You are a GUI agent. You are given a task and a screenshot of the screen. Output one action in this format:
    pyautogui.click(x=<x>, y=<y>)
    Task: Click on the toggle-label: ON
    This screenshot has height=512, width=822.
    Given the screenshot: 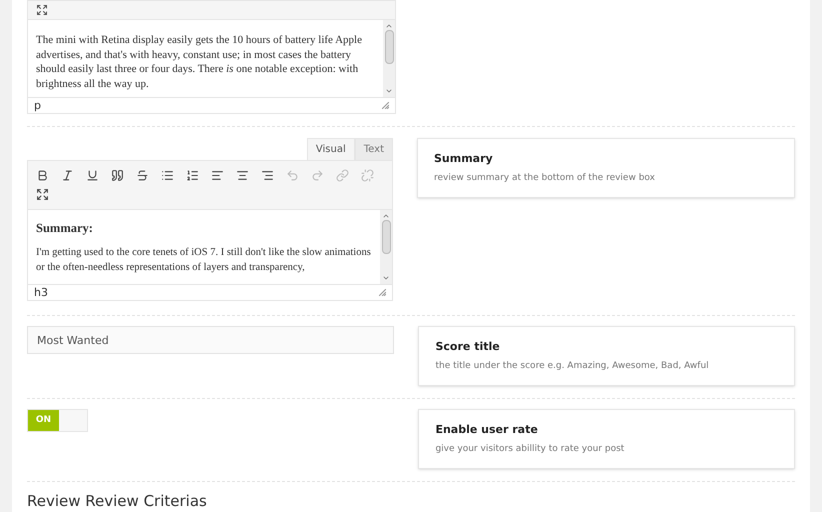 What is the action you would take?
    pyautogui.click(x=43, y=420)
    